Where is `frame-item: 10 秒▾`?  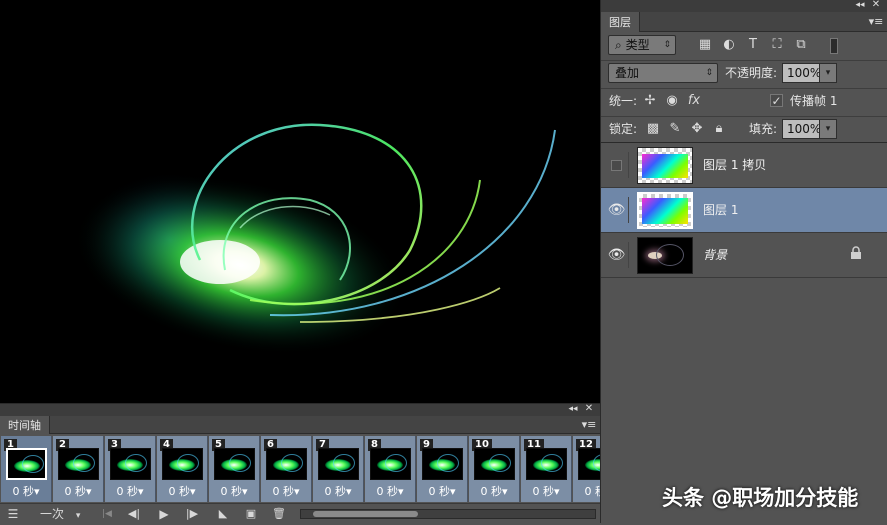 frame-item: 10 秒▾ is located at coordinates (26, 469).